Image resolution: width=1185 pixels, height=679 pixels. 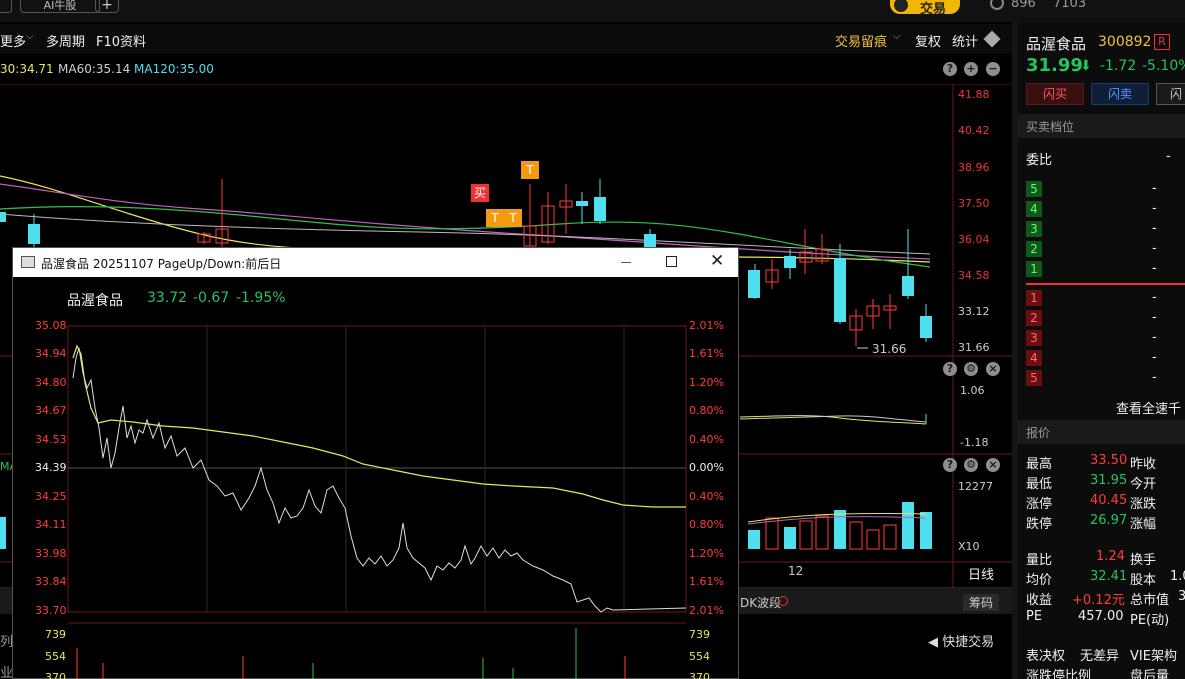 I want to click on speaker-icon: ◀, so click(x=933, y=642).